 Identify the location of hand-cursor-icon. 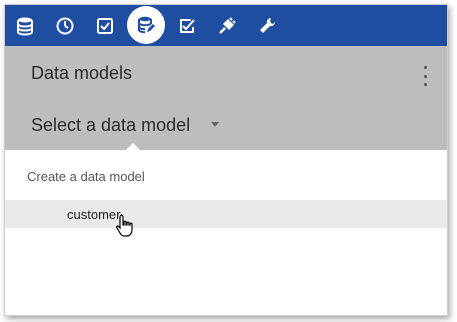
(124, 225).